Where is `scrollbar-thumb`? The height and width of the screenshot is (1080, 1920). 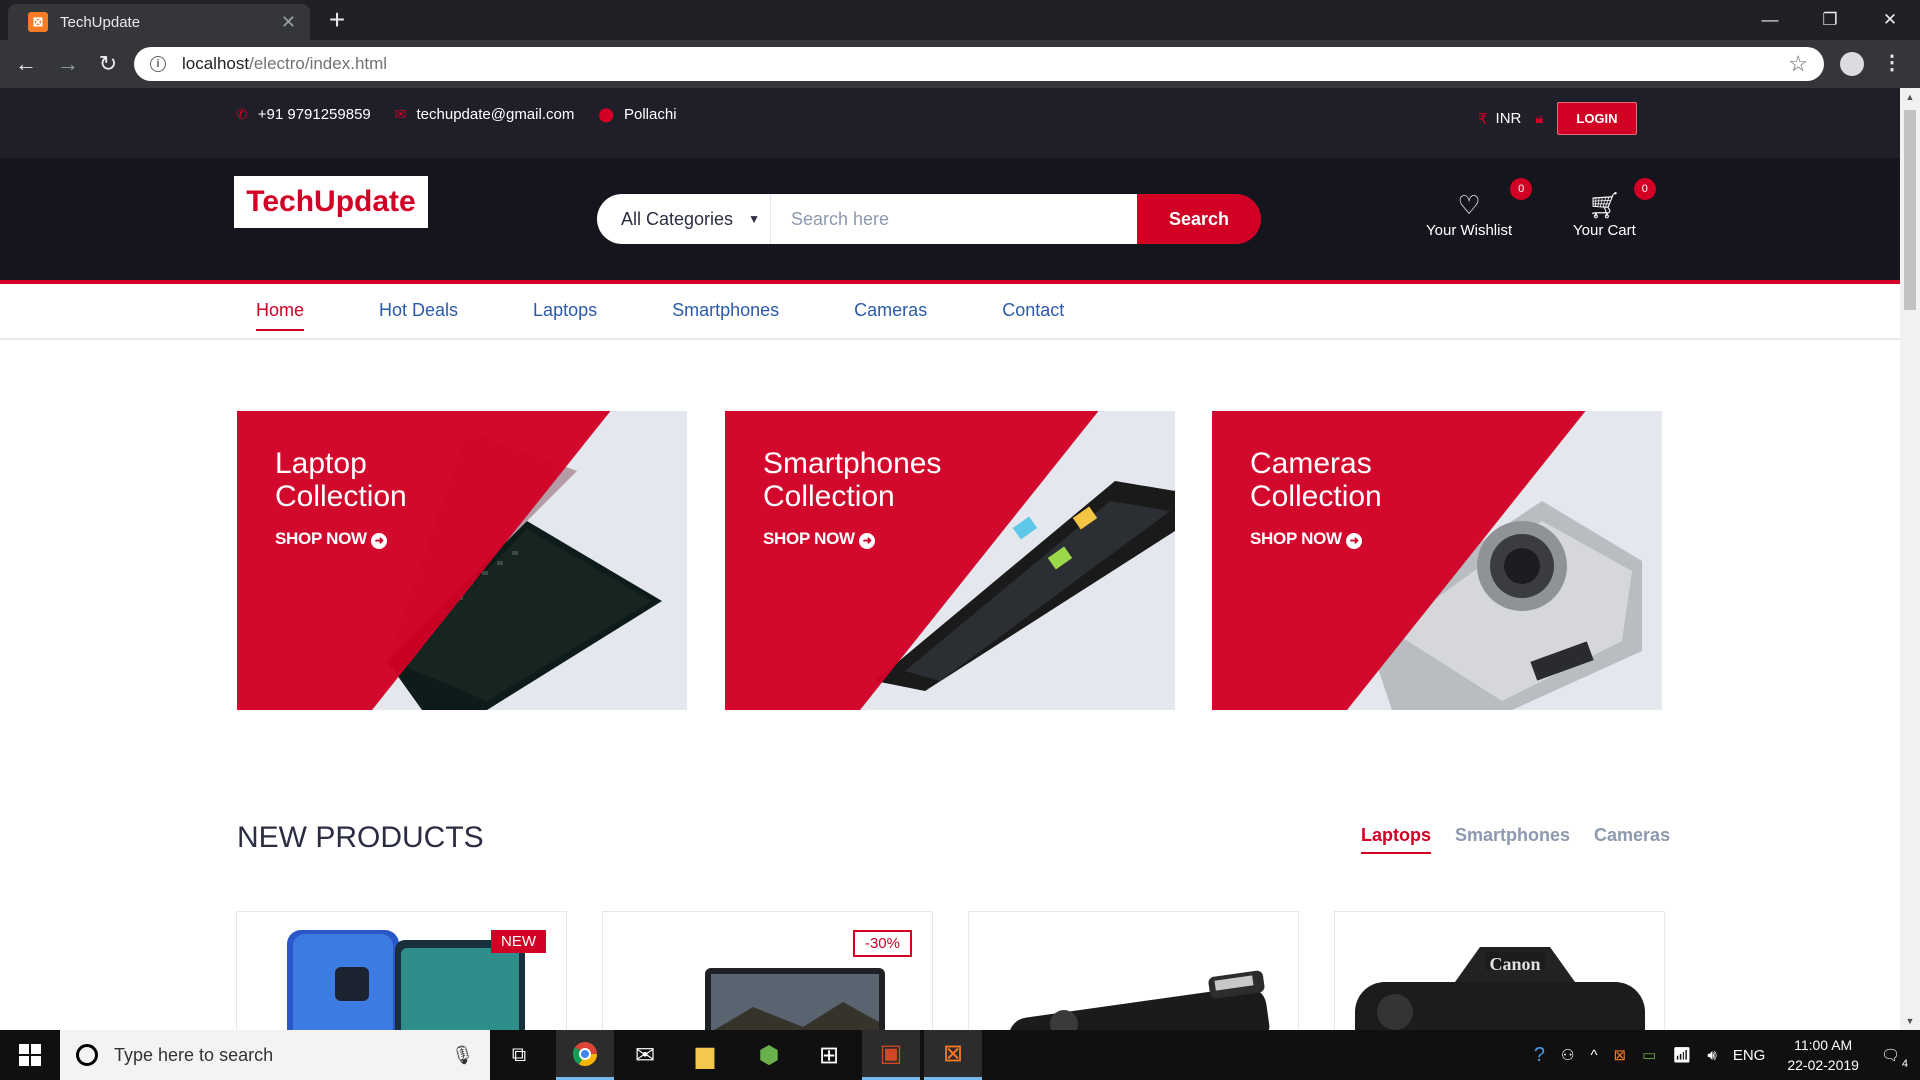 scrollbar-thumb is located at coordinates (1910, 210).